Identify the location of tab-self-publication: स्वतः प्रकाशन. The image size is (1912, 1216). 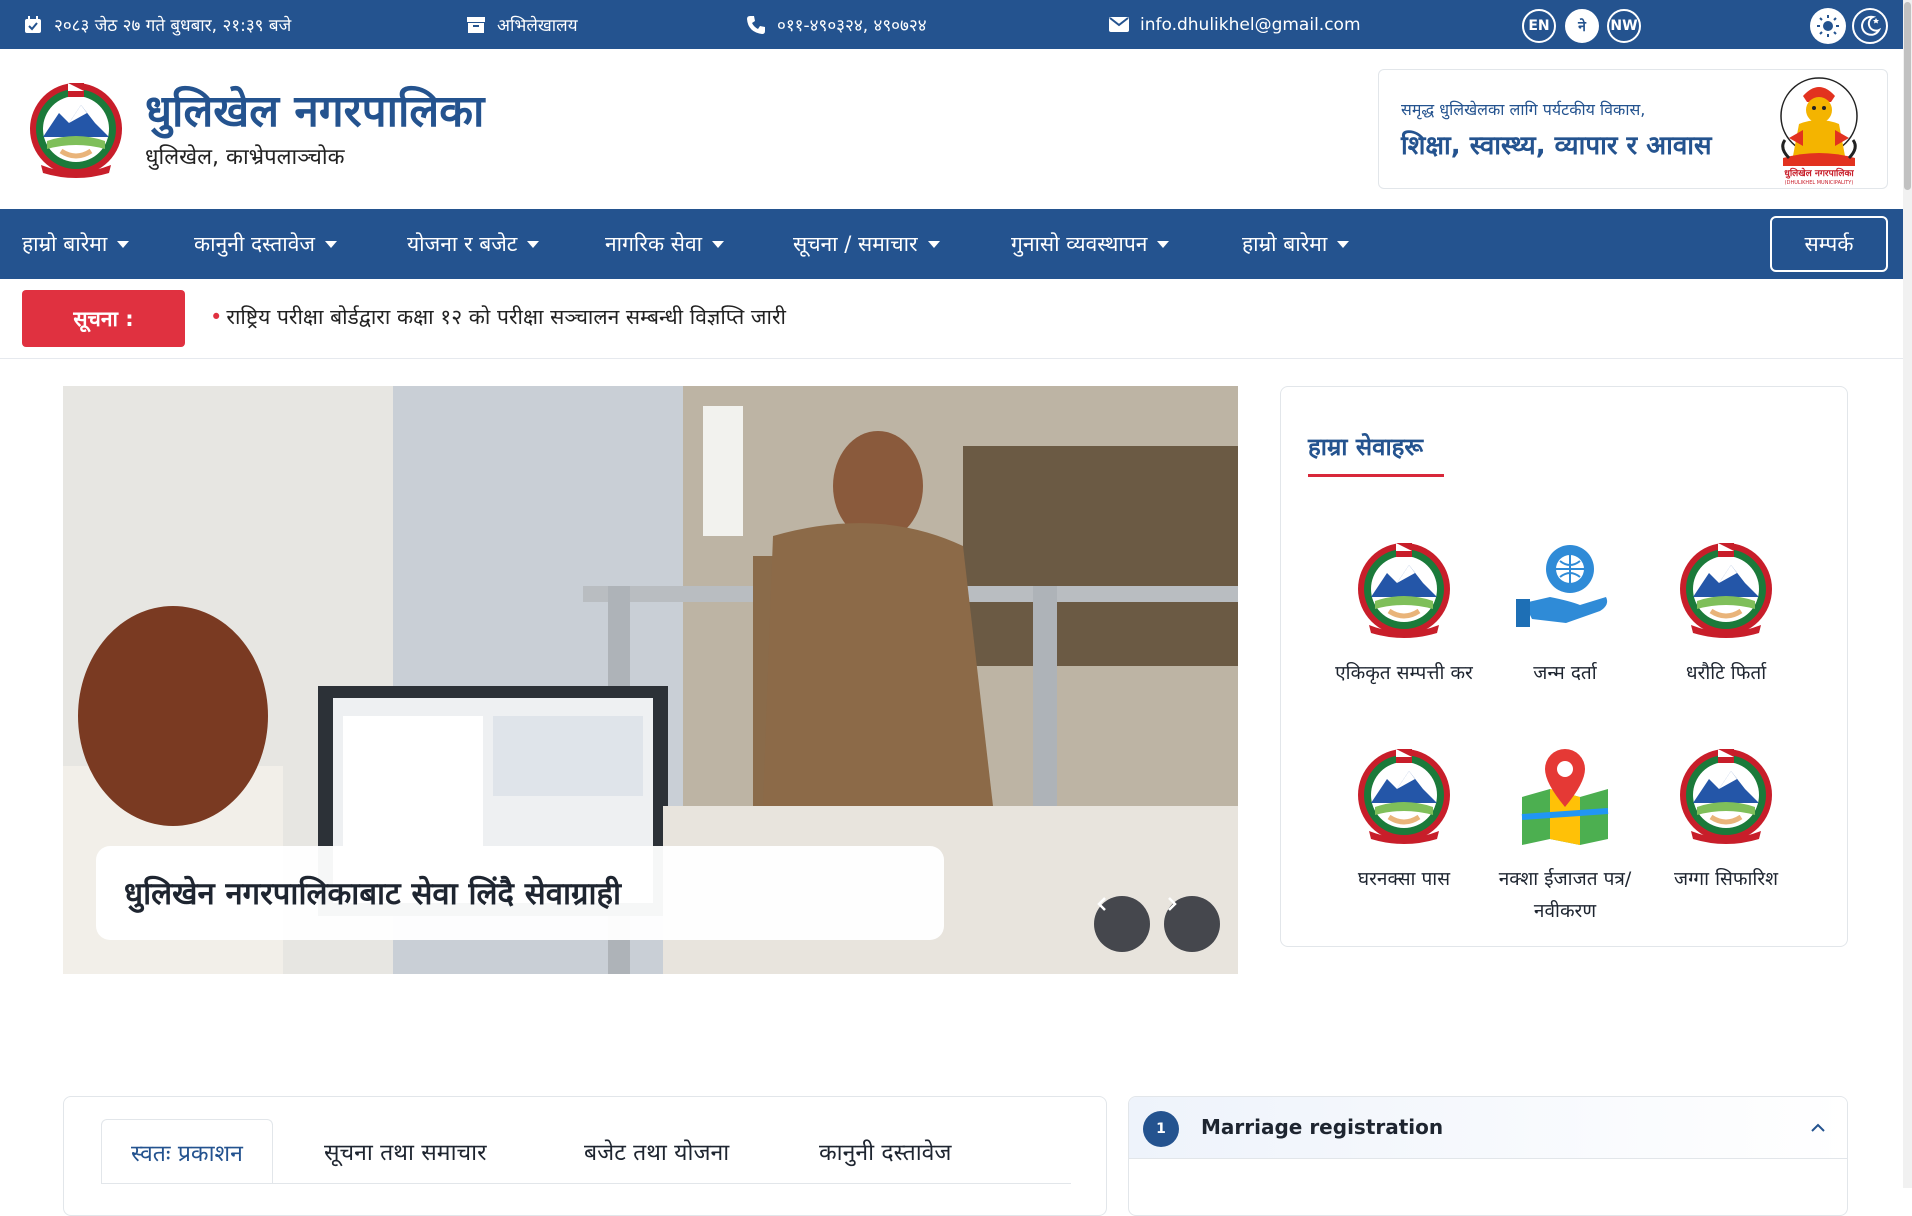
(187, 1151).